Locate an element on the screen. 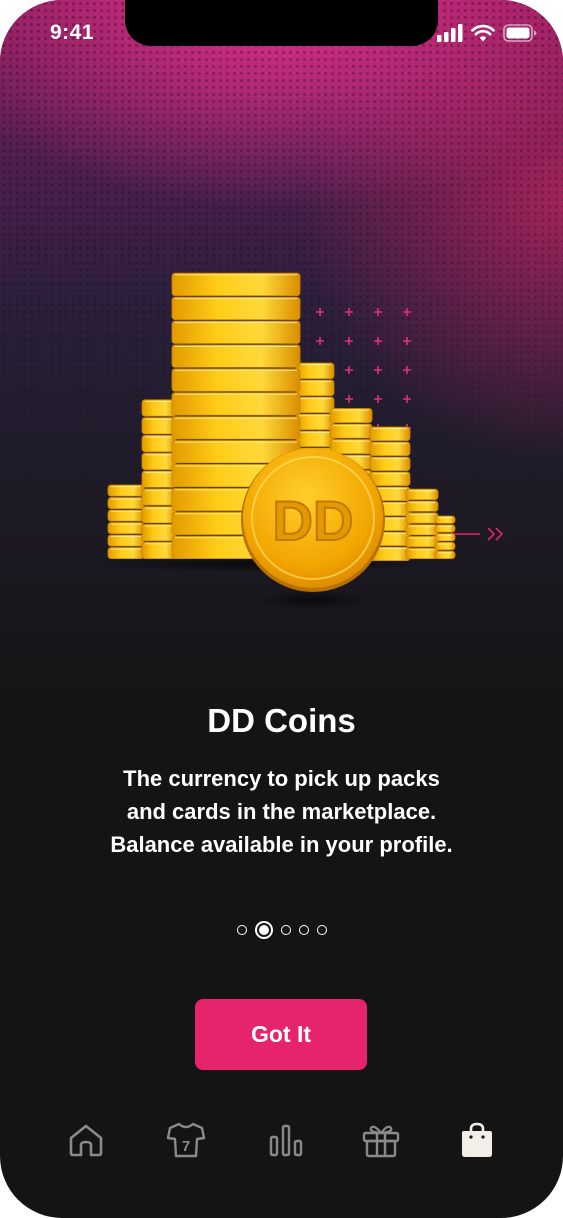  status-time: 9:41 is located at coordinates (72, 32).